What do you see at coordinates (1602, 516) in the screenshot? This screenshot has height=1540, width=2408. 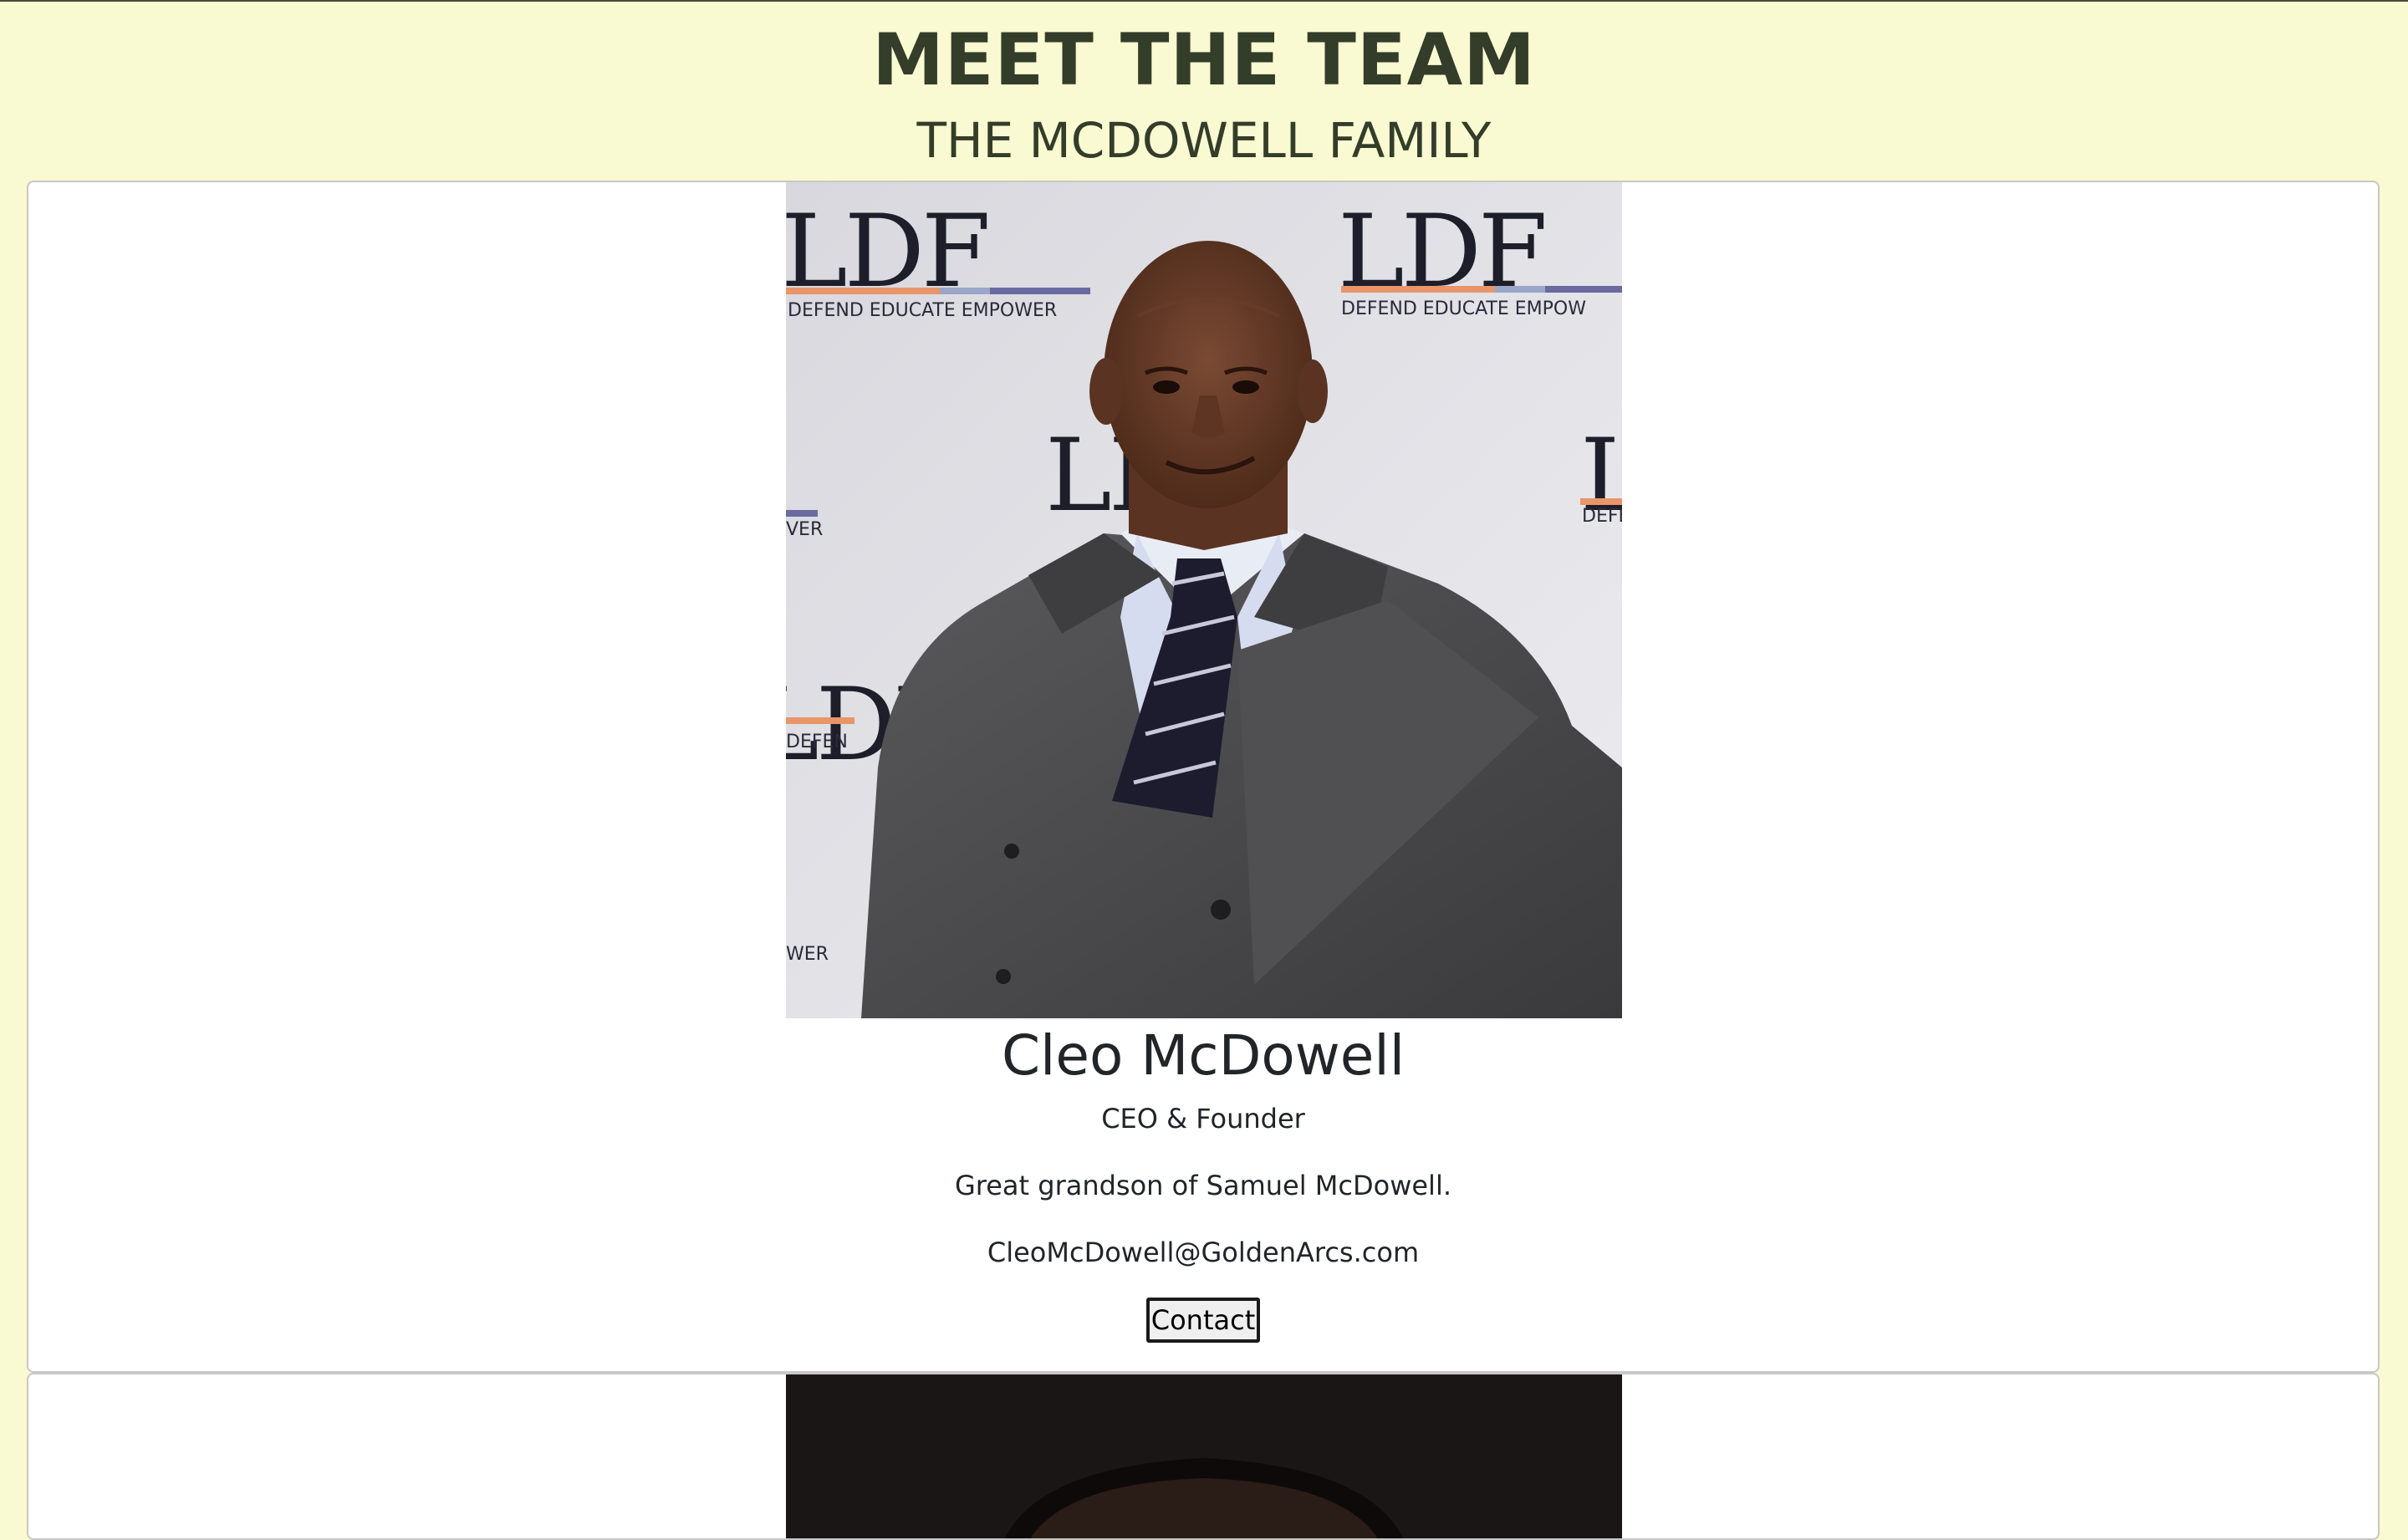 I see `svg-text: DEFE` at bounding box center [1602, 516].